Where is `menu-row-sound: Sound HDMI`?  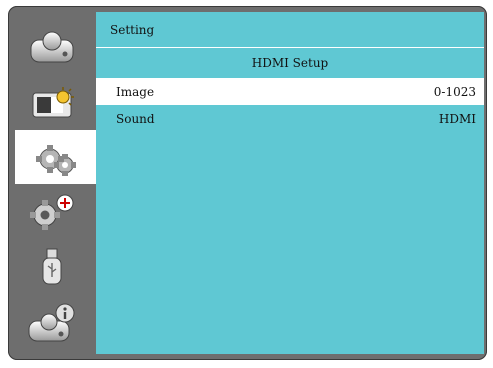
menu-row-sound: Sound HDMI is located at coordinates (290, 119).